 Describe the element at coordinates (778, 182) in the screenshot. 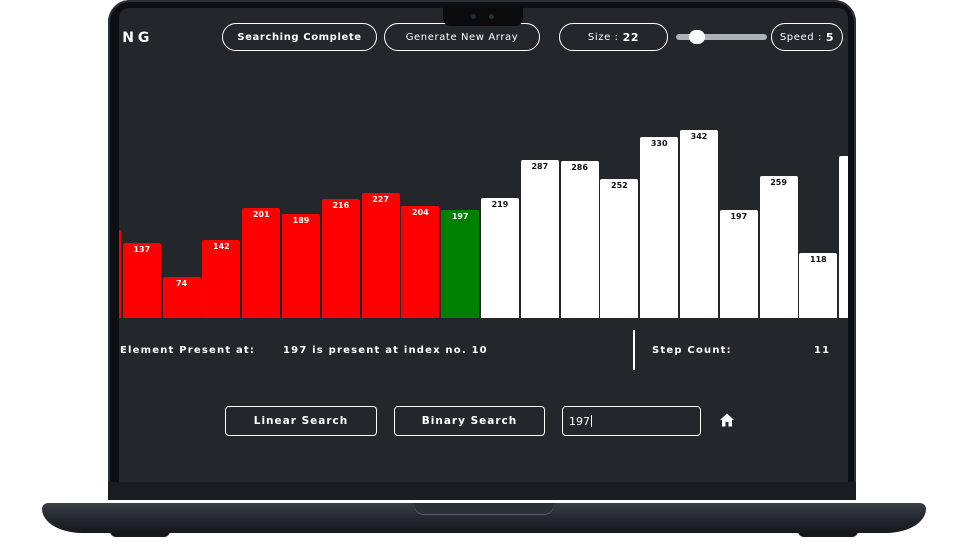

I see `bar-value-label: 259` at that location.